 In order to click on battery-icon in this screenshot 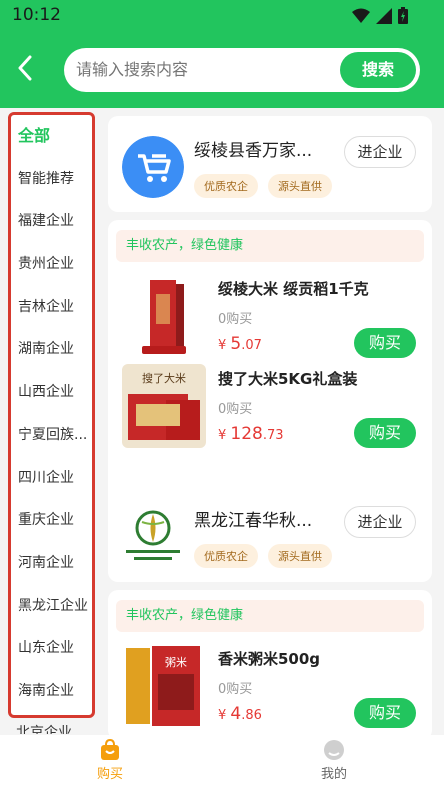, I will do `click(403, 15)`.